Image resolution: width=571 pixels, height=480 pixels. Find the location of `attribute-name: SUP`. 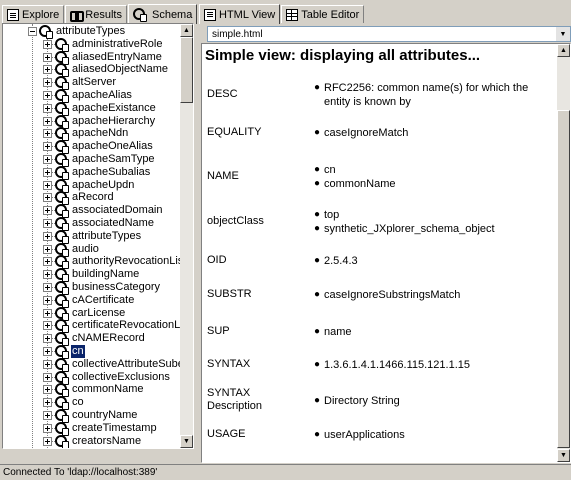

attribute-name: SUP is located at coordinates (218, 331).